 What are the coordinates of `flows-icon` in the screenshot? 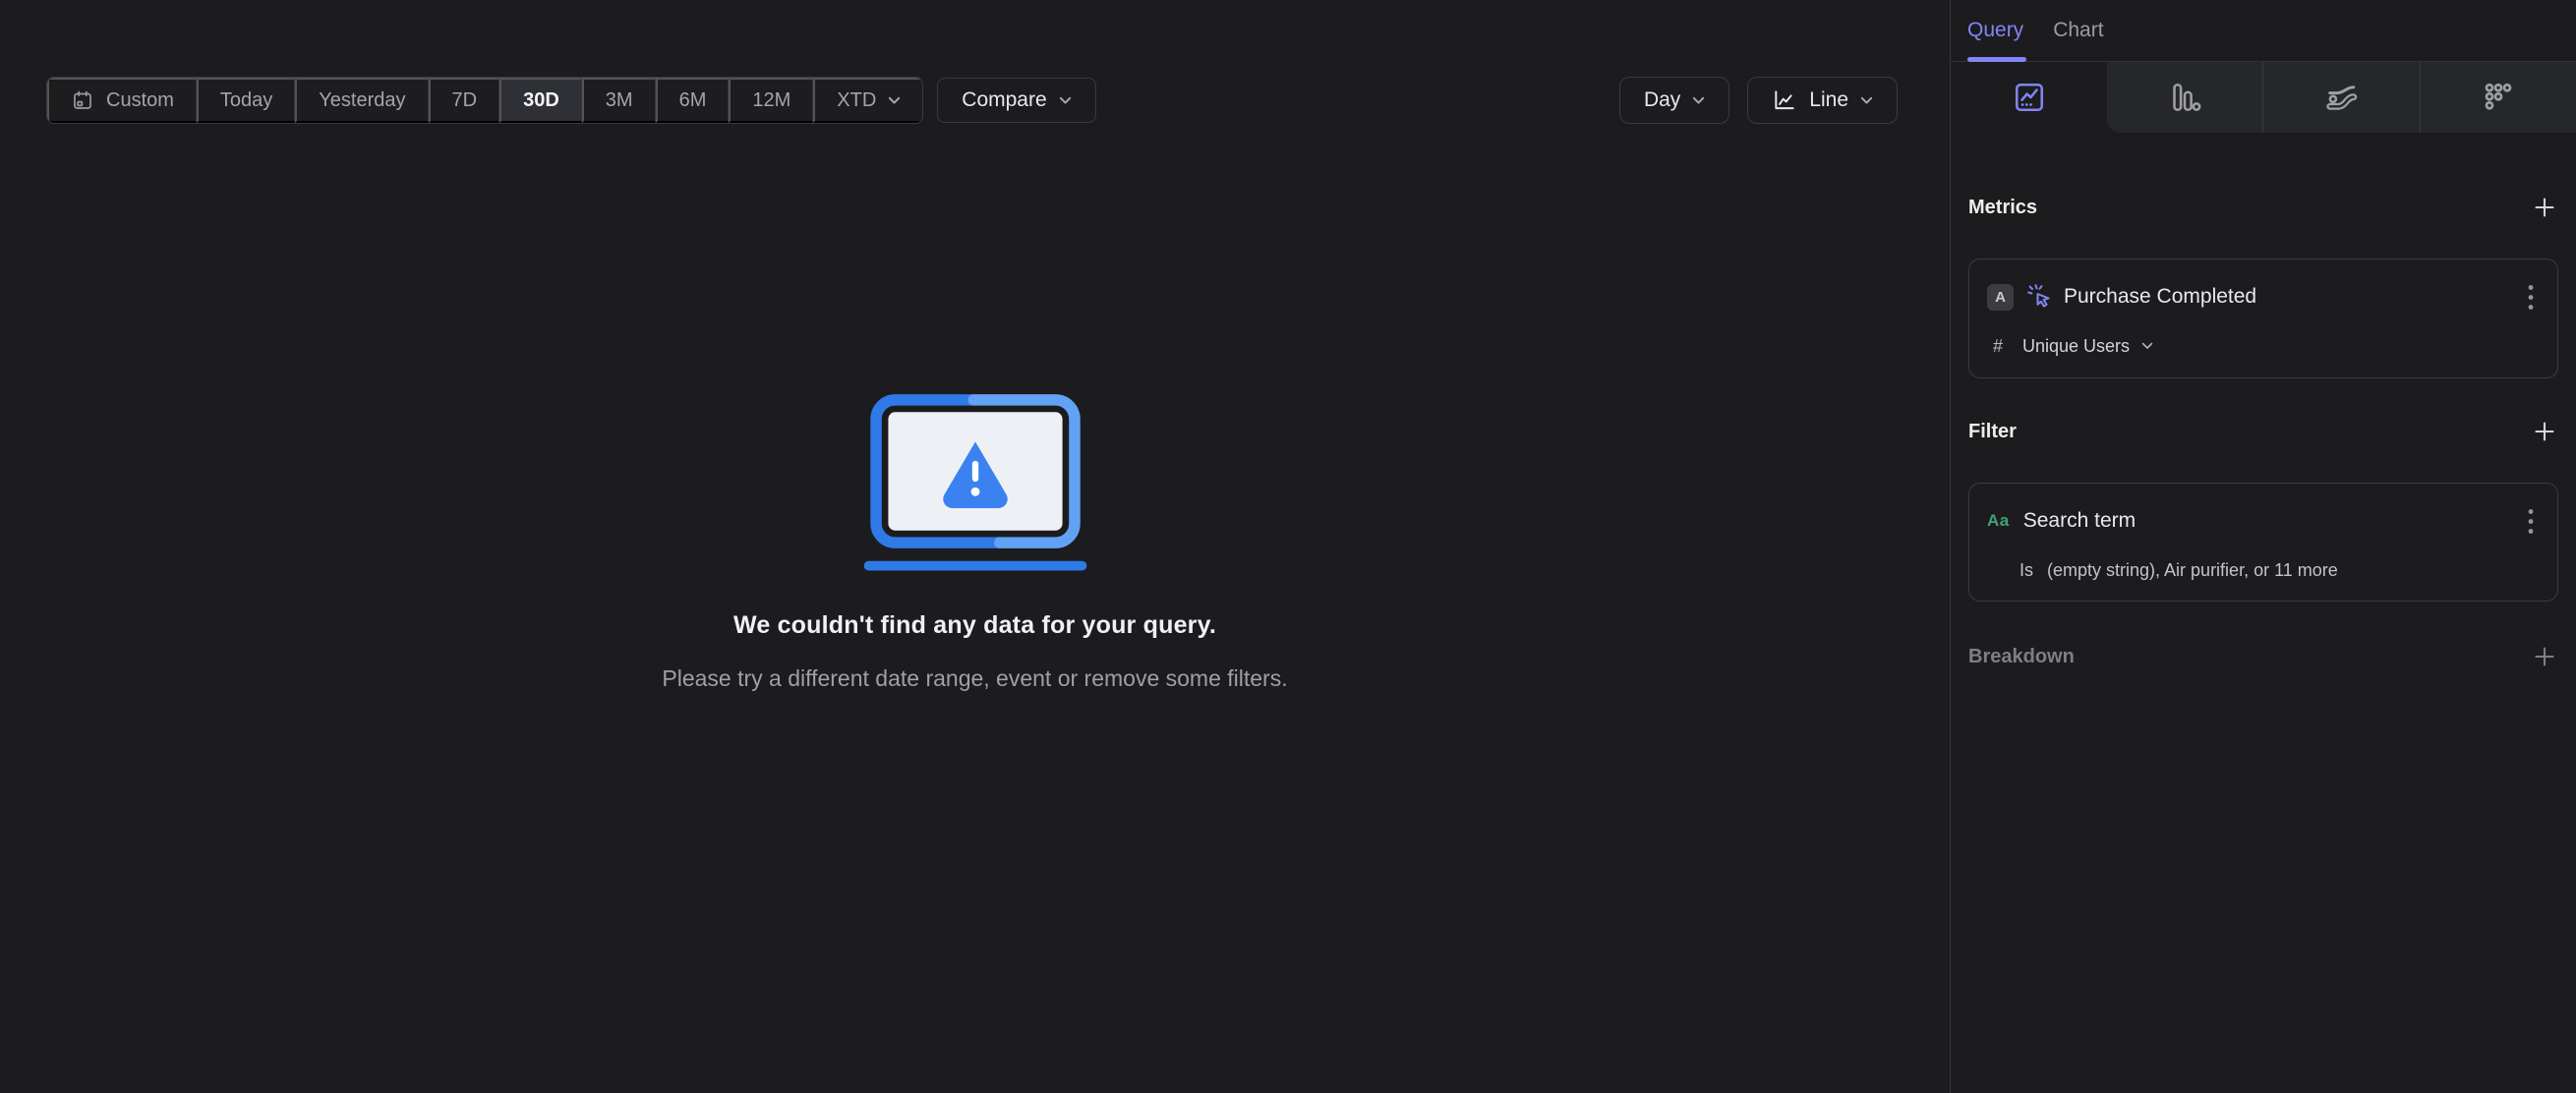 It's located at (2342, 98).